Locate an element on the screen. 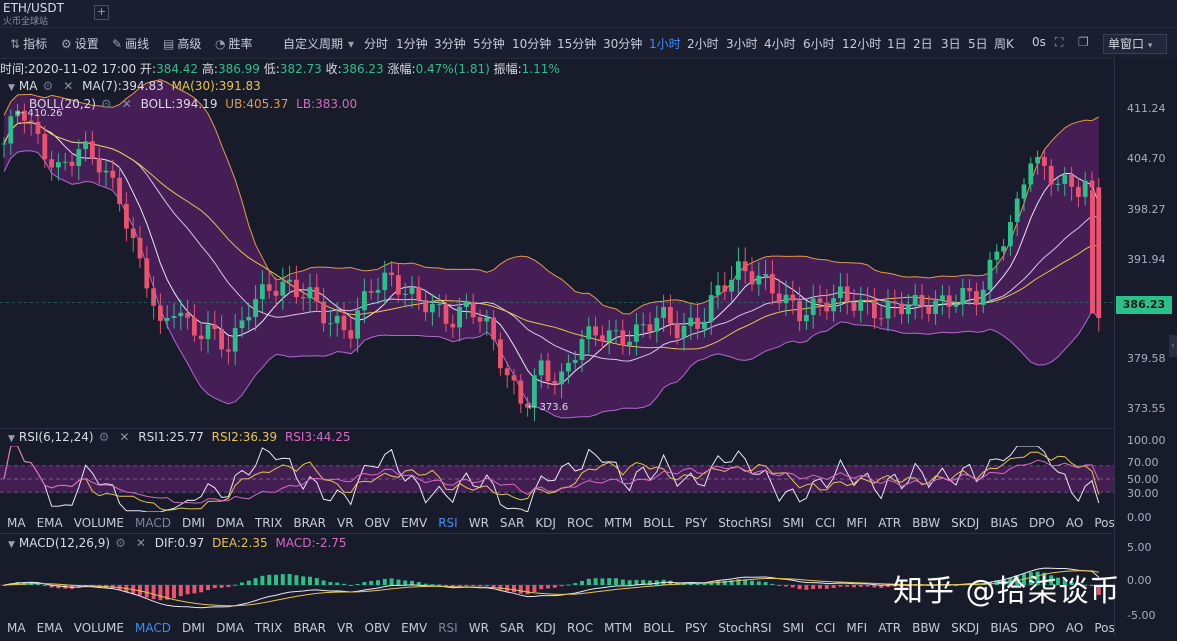 Image resolution: width=1177 pixels, height=641 pixels. add-symbol-button: + is located at coordinates (101, 12).